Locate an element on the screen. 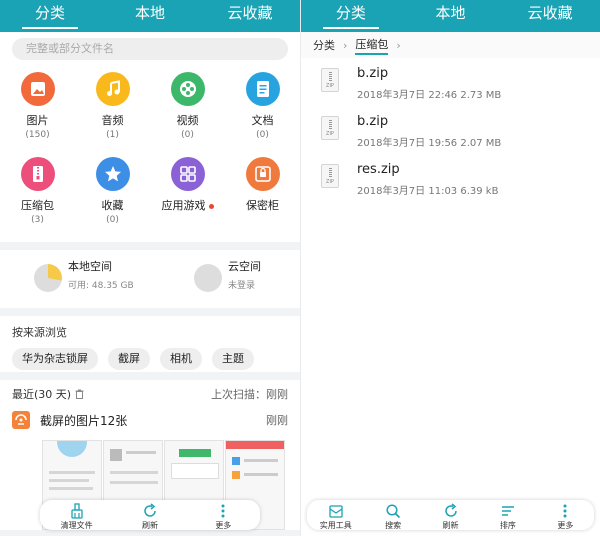 Image resolution: width=600 pixels, height=536 pixels. bottom-toolbar: 实用工具 搜索 刷新 排序 更多 is located at coordinates (450, 515).